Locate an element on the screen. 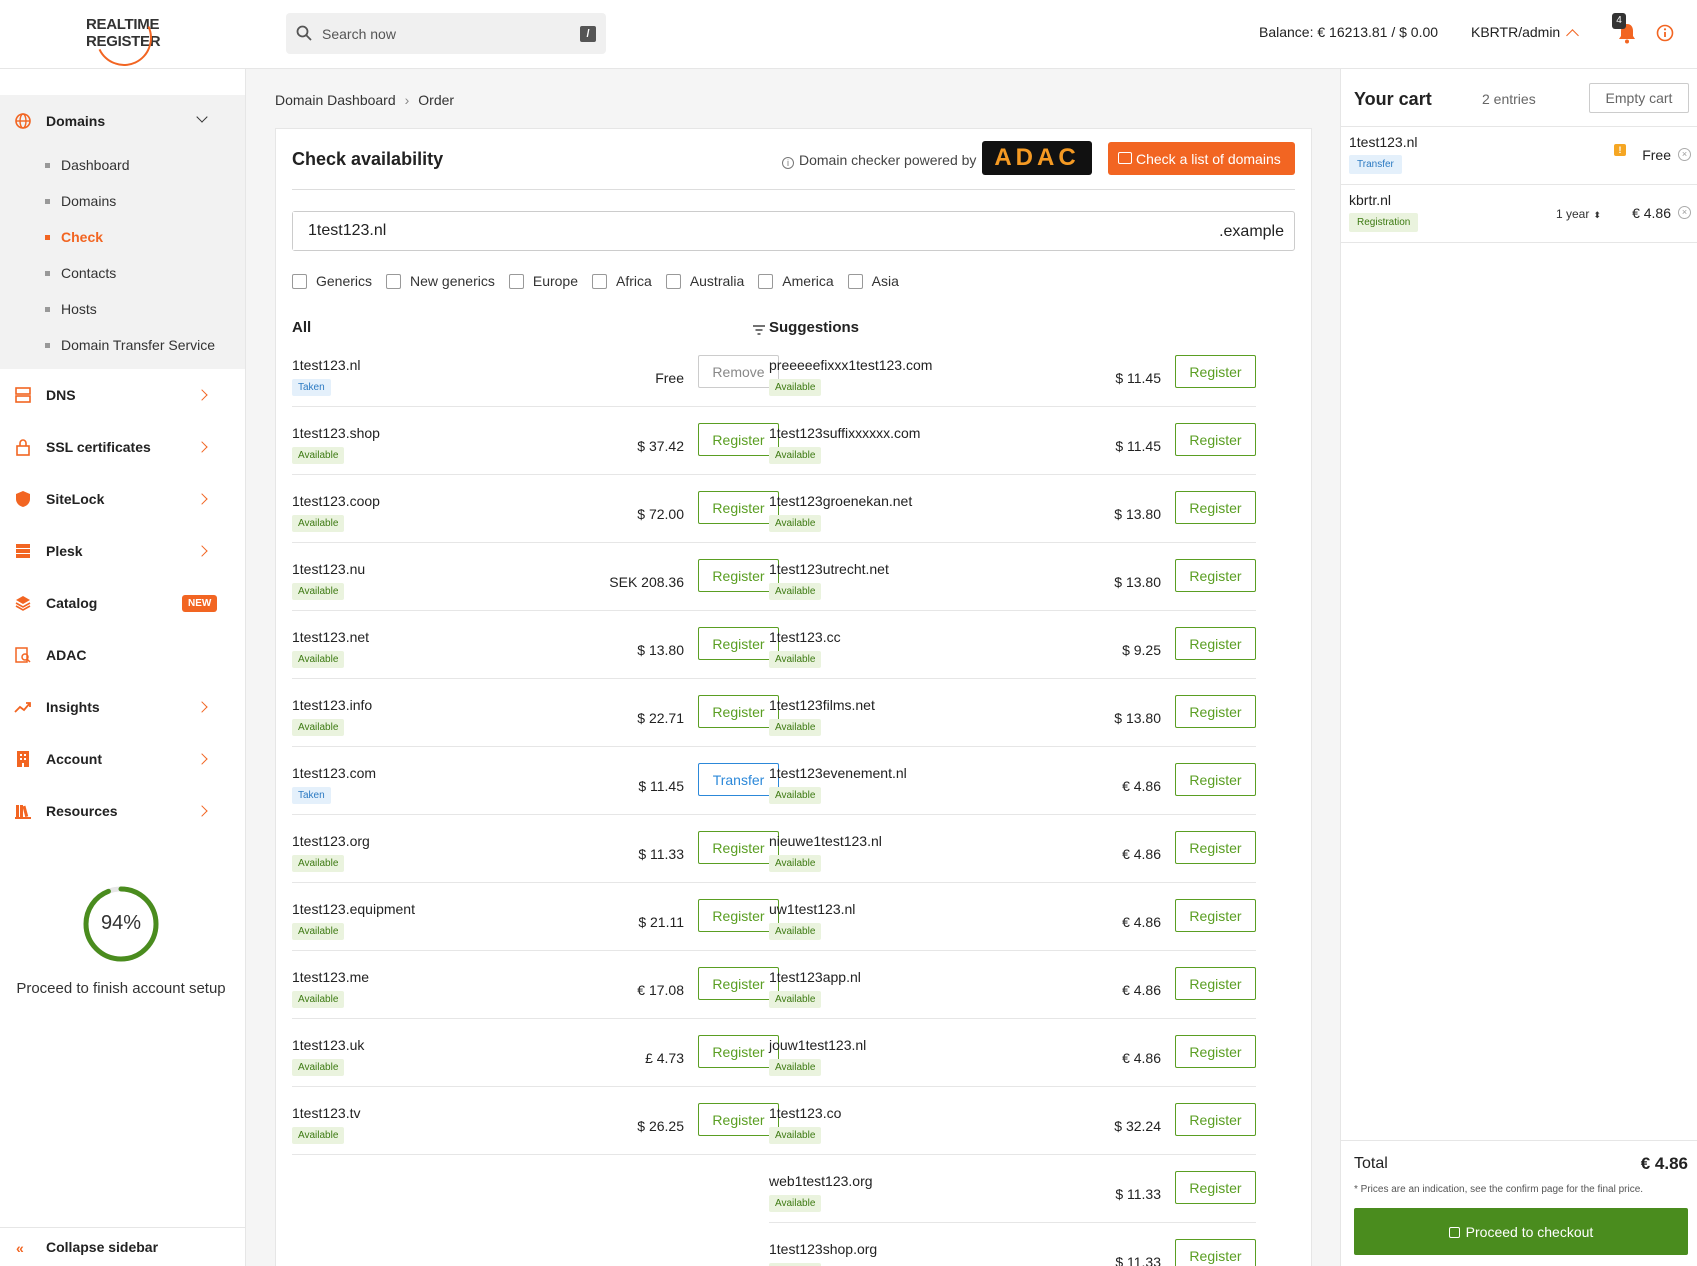 The width and height of the screenshot is (1697, 1266). period-select: 1 year ⬍ is located at coordinates (1578, 214).